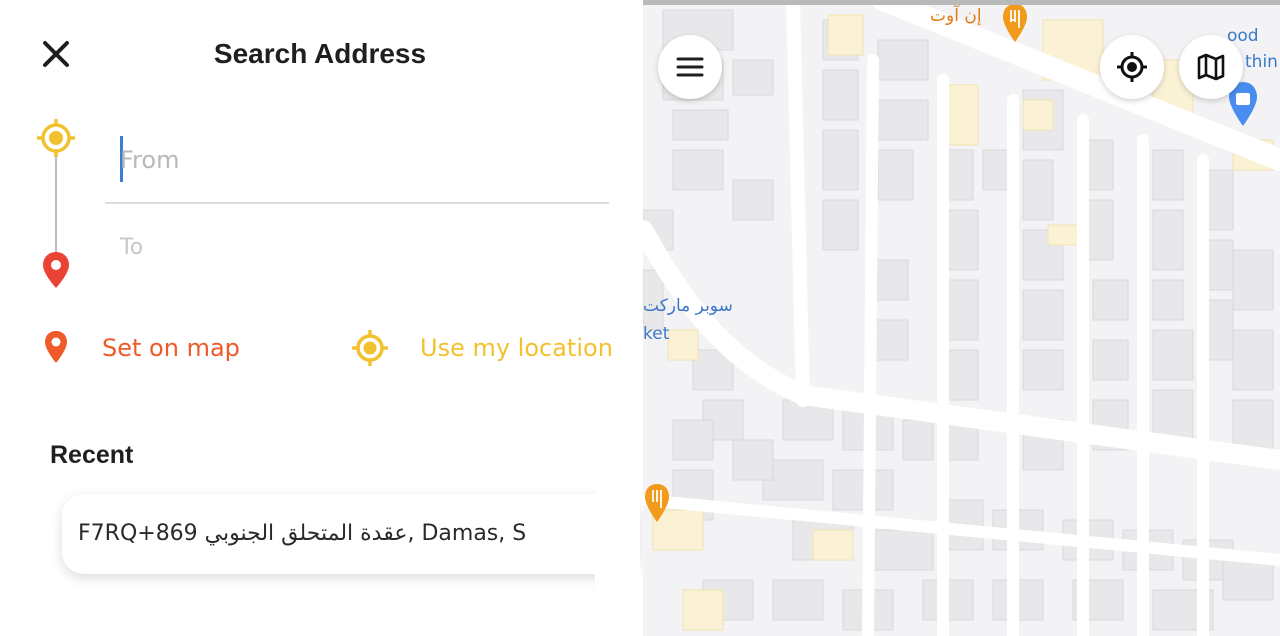 This screenshot has width=1280, height=636. I want to click on panel-edge, so click(617, 535).